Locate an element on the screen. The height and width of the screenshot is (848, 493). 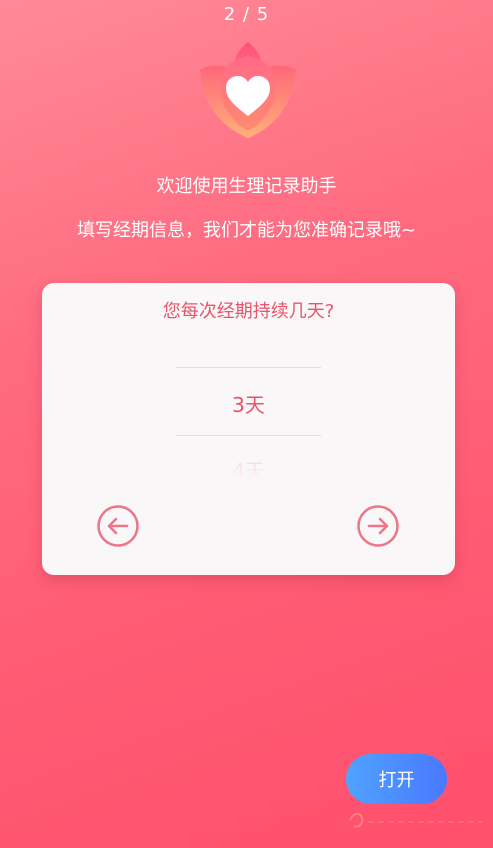
picker-fade is located at coordinates (248, 459).